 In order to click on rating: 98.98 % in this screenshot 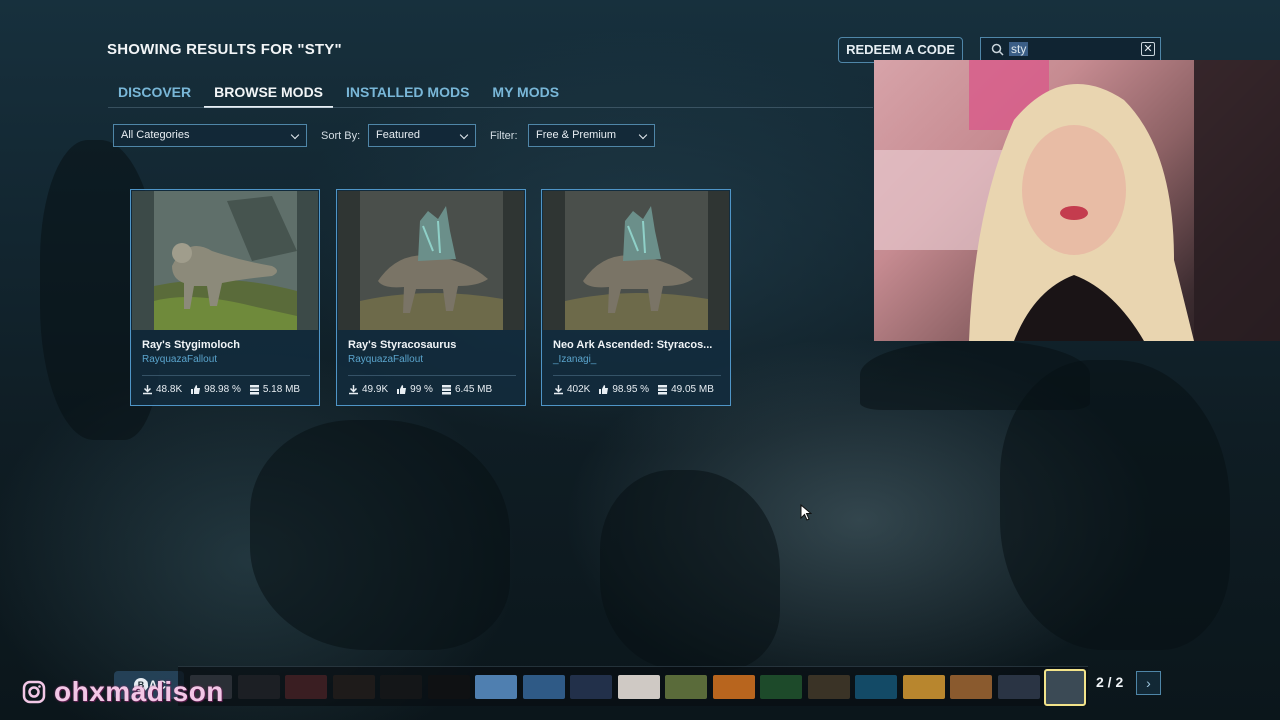, I will do `click(222, 389)`.